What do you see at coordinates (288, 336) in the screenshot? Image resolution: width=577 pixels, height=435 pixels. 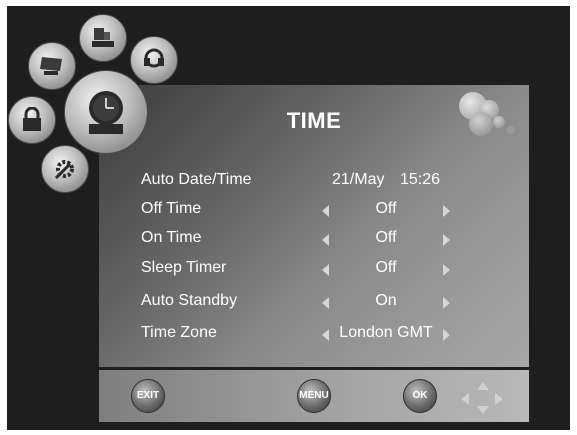 I see `menu-row-time-zone: Time Zone London GMT` at bounding box center [288, 336].